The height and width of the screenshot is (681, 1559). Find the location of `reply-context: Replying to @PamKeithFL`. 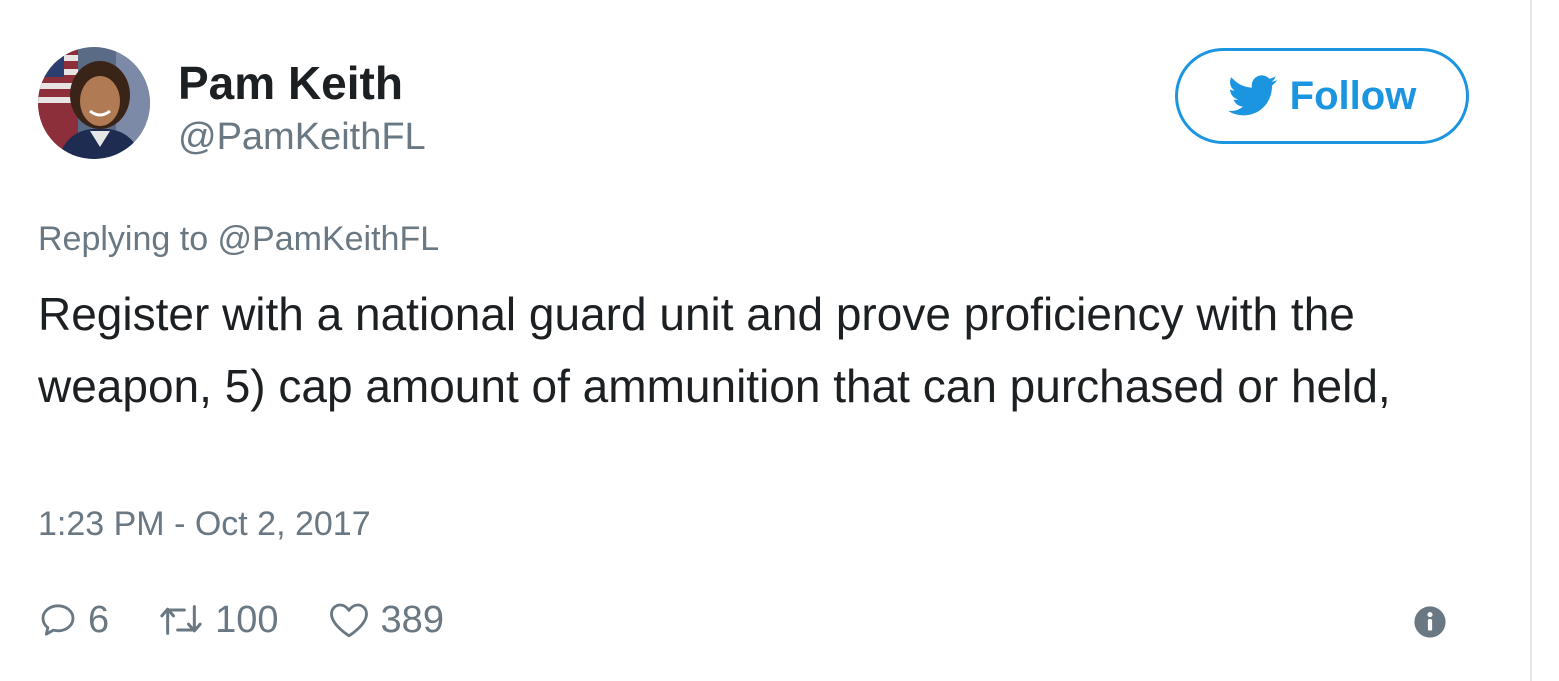

reply-context: Replying to @PamKeithFL is located at coordinates (238, 239).